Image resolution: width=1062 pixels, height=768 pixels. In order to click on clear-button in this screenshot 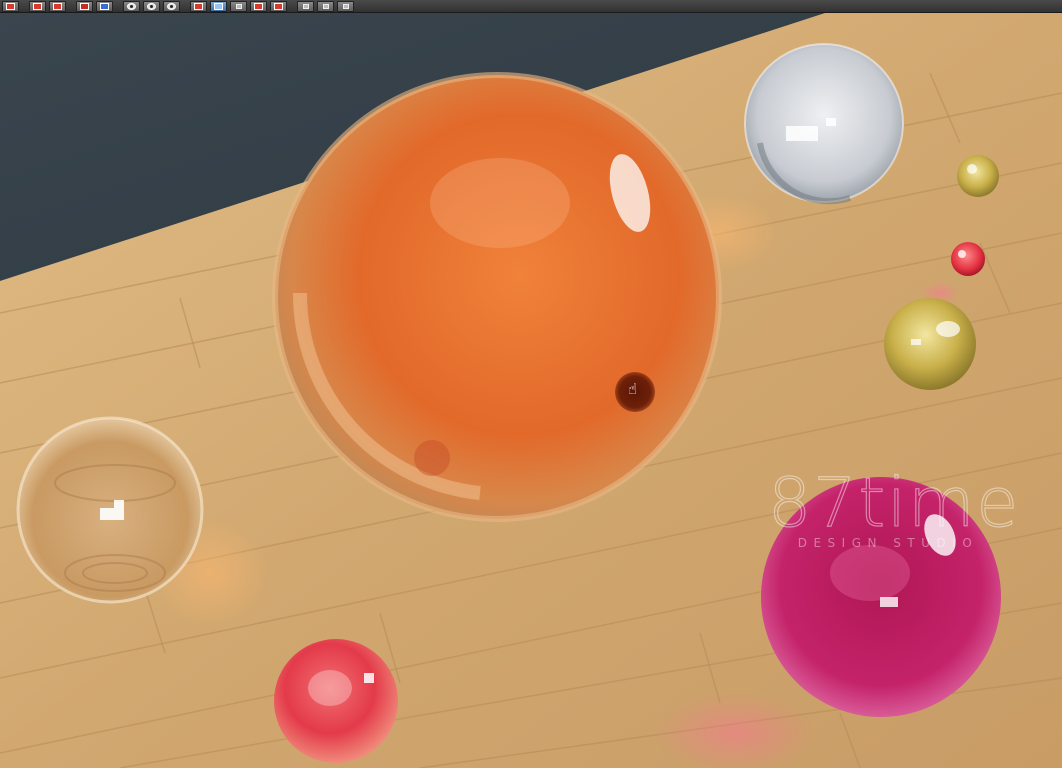, I will do `click(278, 6)`.